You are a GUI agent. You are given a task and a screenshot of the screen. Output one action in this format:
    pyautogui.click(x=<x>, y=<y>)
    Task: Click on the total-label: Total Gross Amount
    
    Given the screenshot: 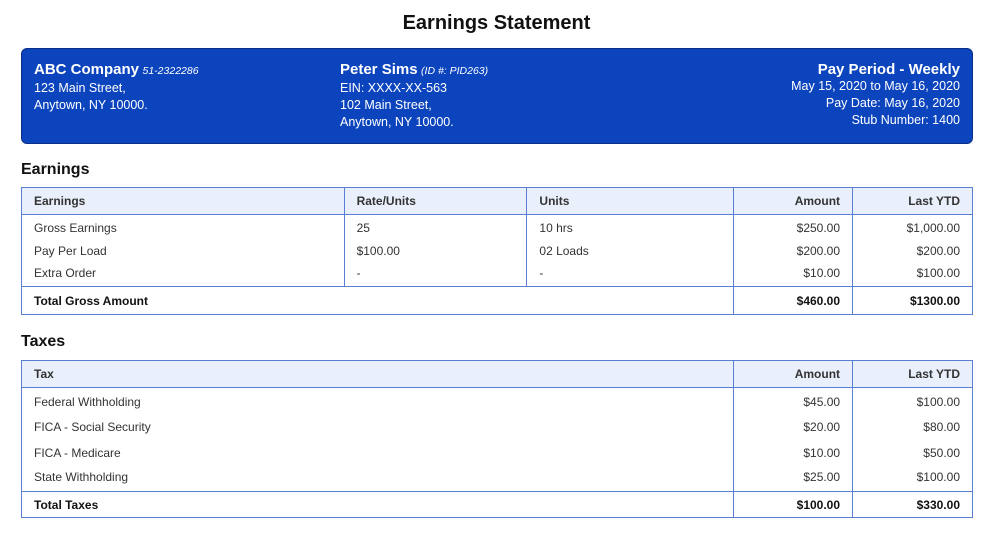 What is the action you would take?
    pyautogui.click(x=377, y=300)
    